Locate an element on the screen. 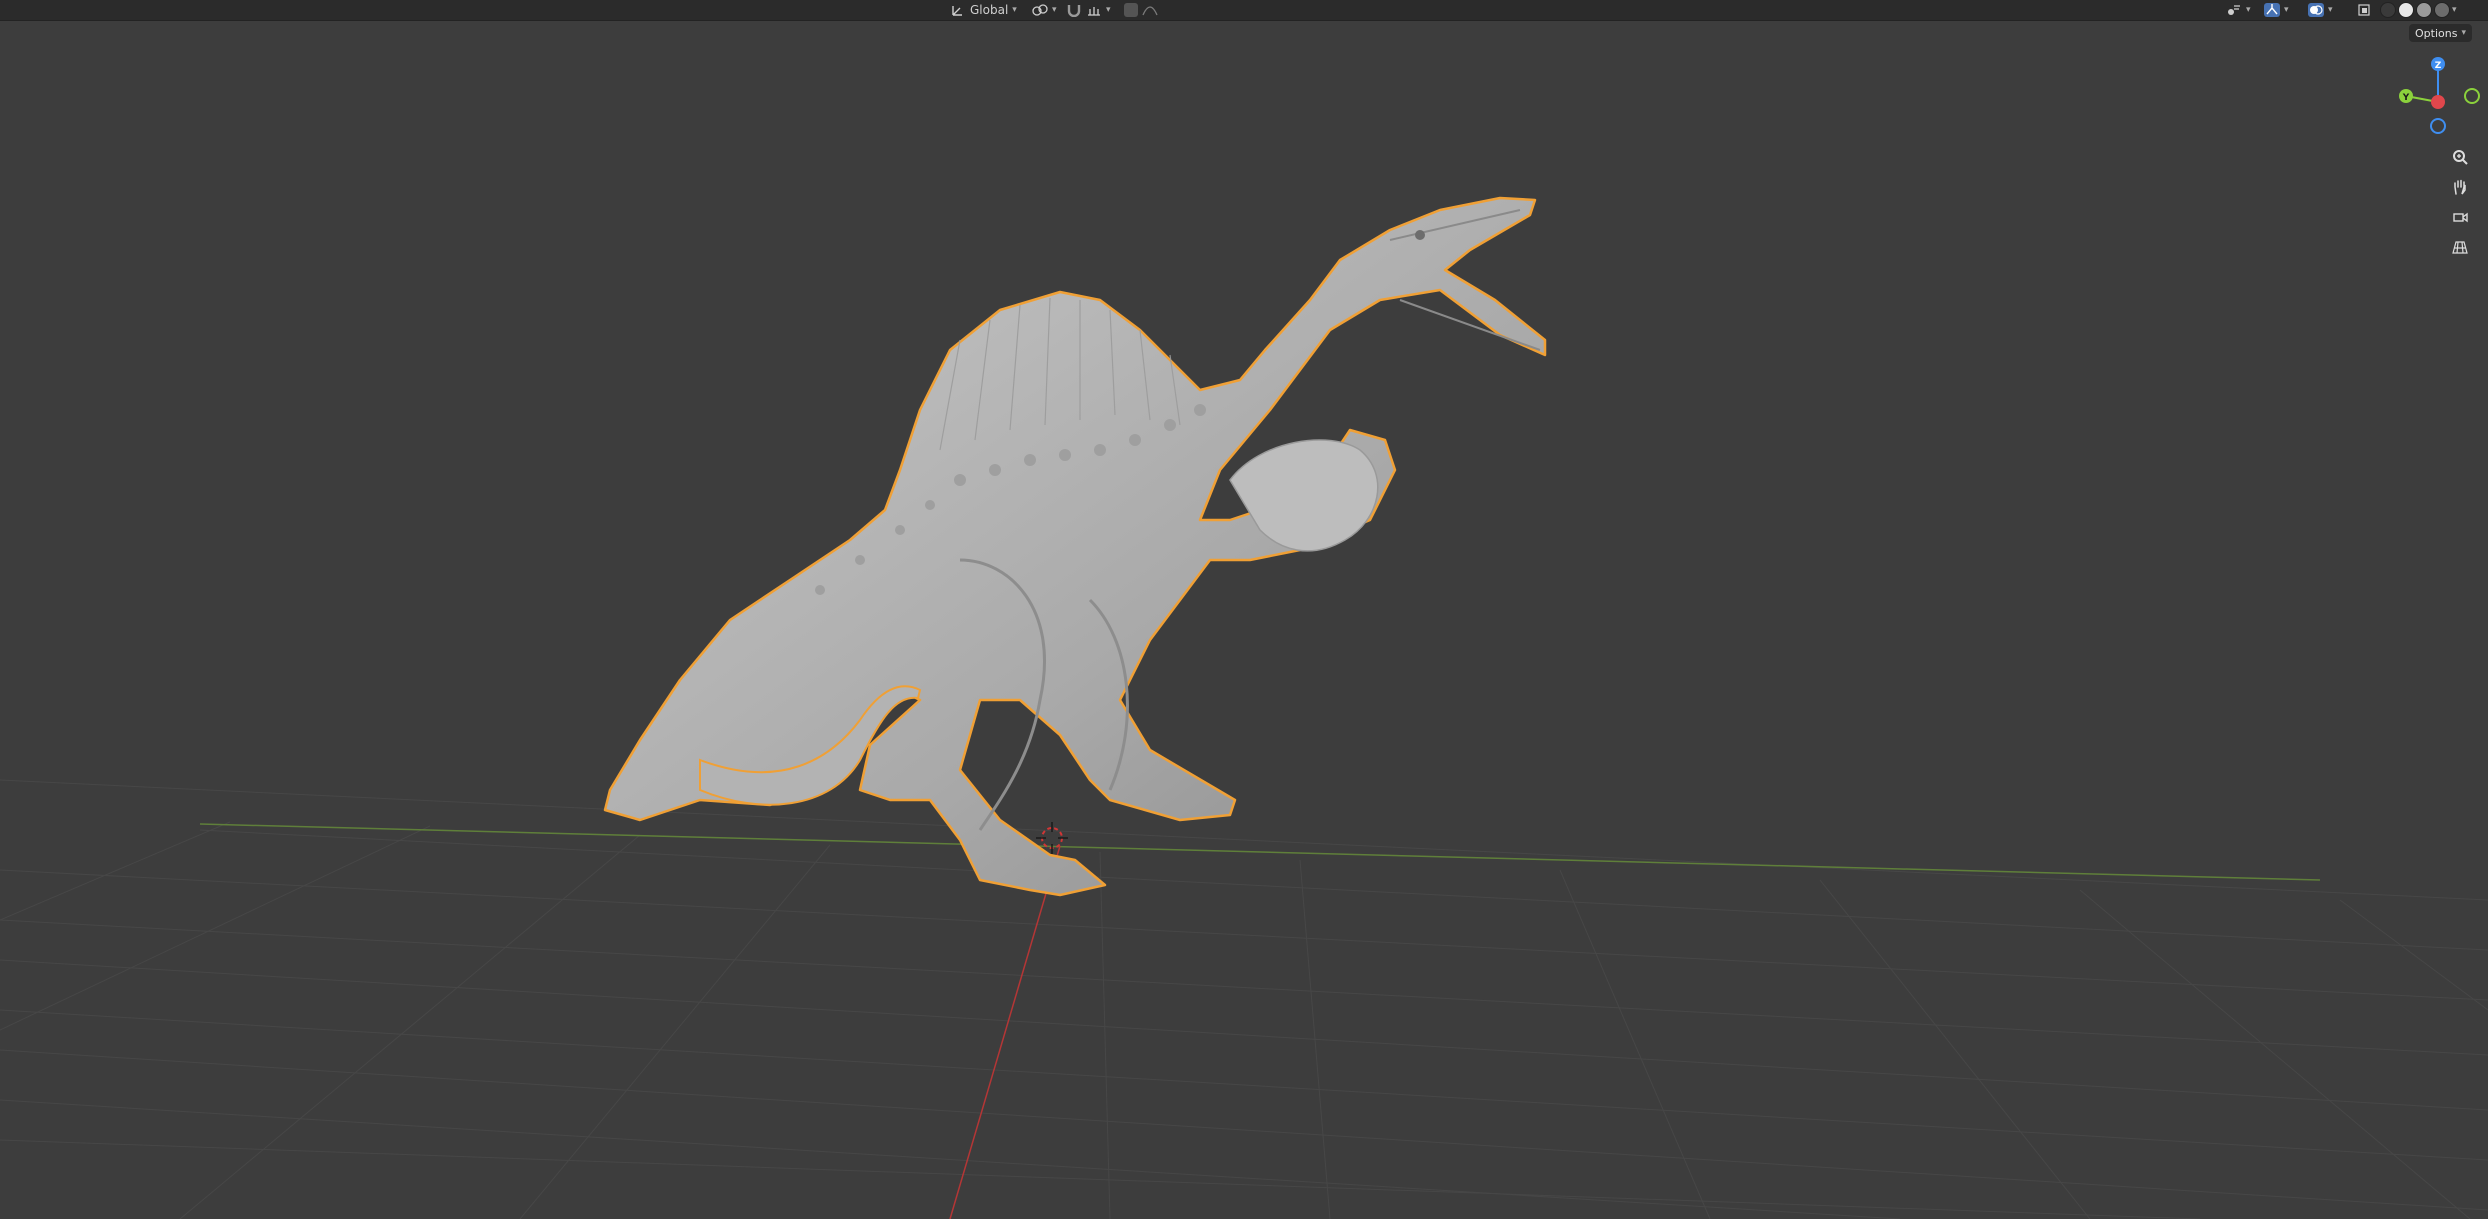  zoom-icon is located at coordinates (2460, 157).